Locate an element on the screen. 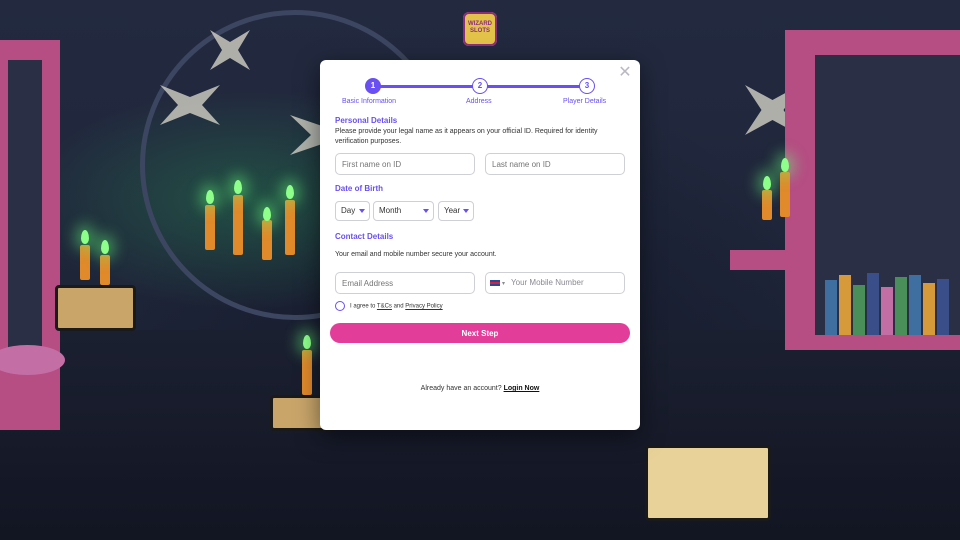 The height and width of the screenshot is (540, 960). day-select: Day is located at coordinates (352, 211).